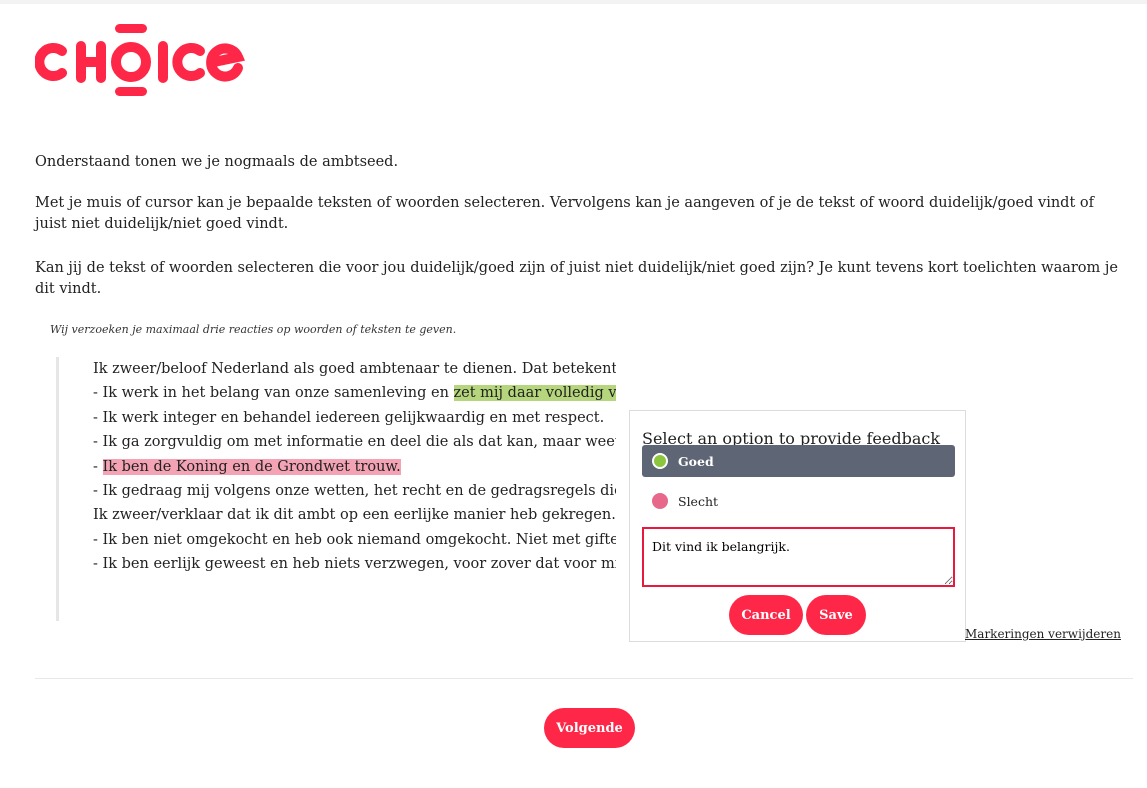  What do you see at coordinates (1043, 634) in the screenshot?
I see `remove-markings-link: Markeringen verwijderen` at bounding box center [1043, 634].